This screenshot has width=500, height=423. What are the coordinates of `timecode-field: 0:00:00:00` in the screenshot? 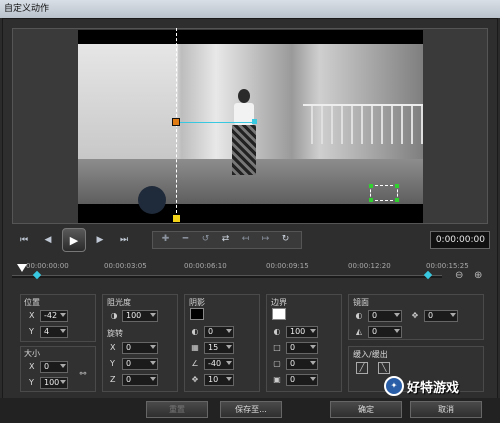 It's located at (460, 240).